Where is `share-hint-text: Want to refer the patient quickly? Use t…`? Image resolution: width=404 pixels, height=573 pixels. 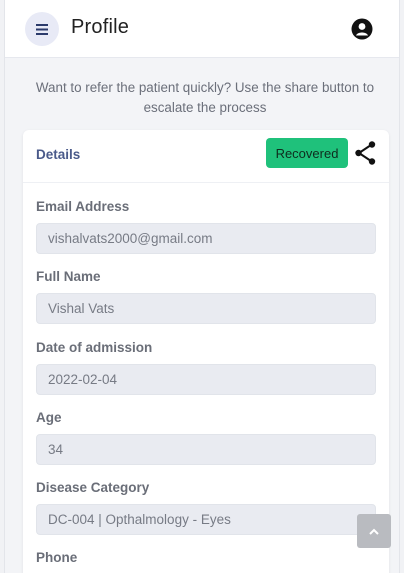 share-hint-text: Want to refer the patient quickly? Use t… is located at coordinates (205, 97).